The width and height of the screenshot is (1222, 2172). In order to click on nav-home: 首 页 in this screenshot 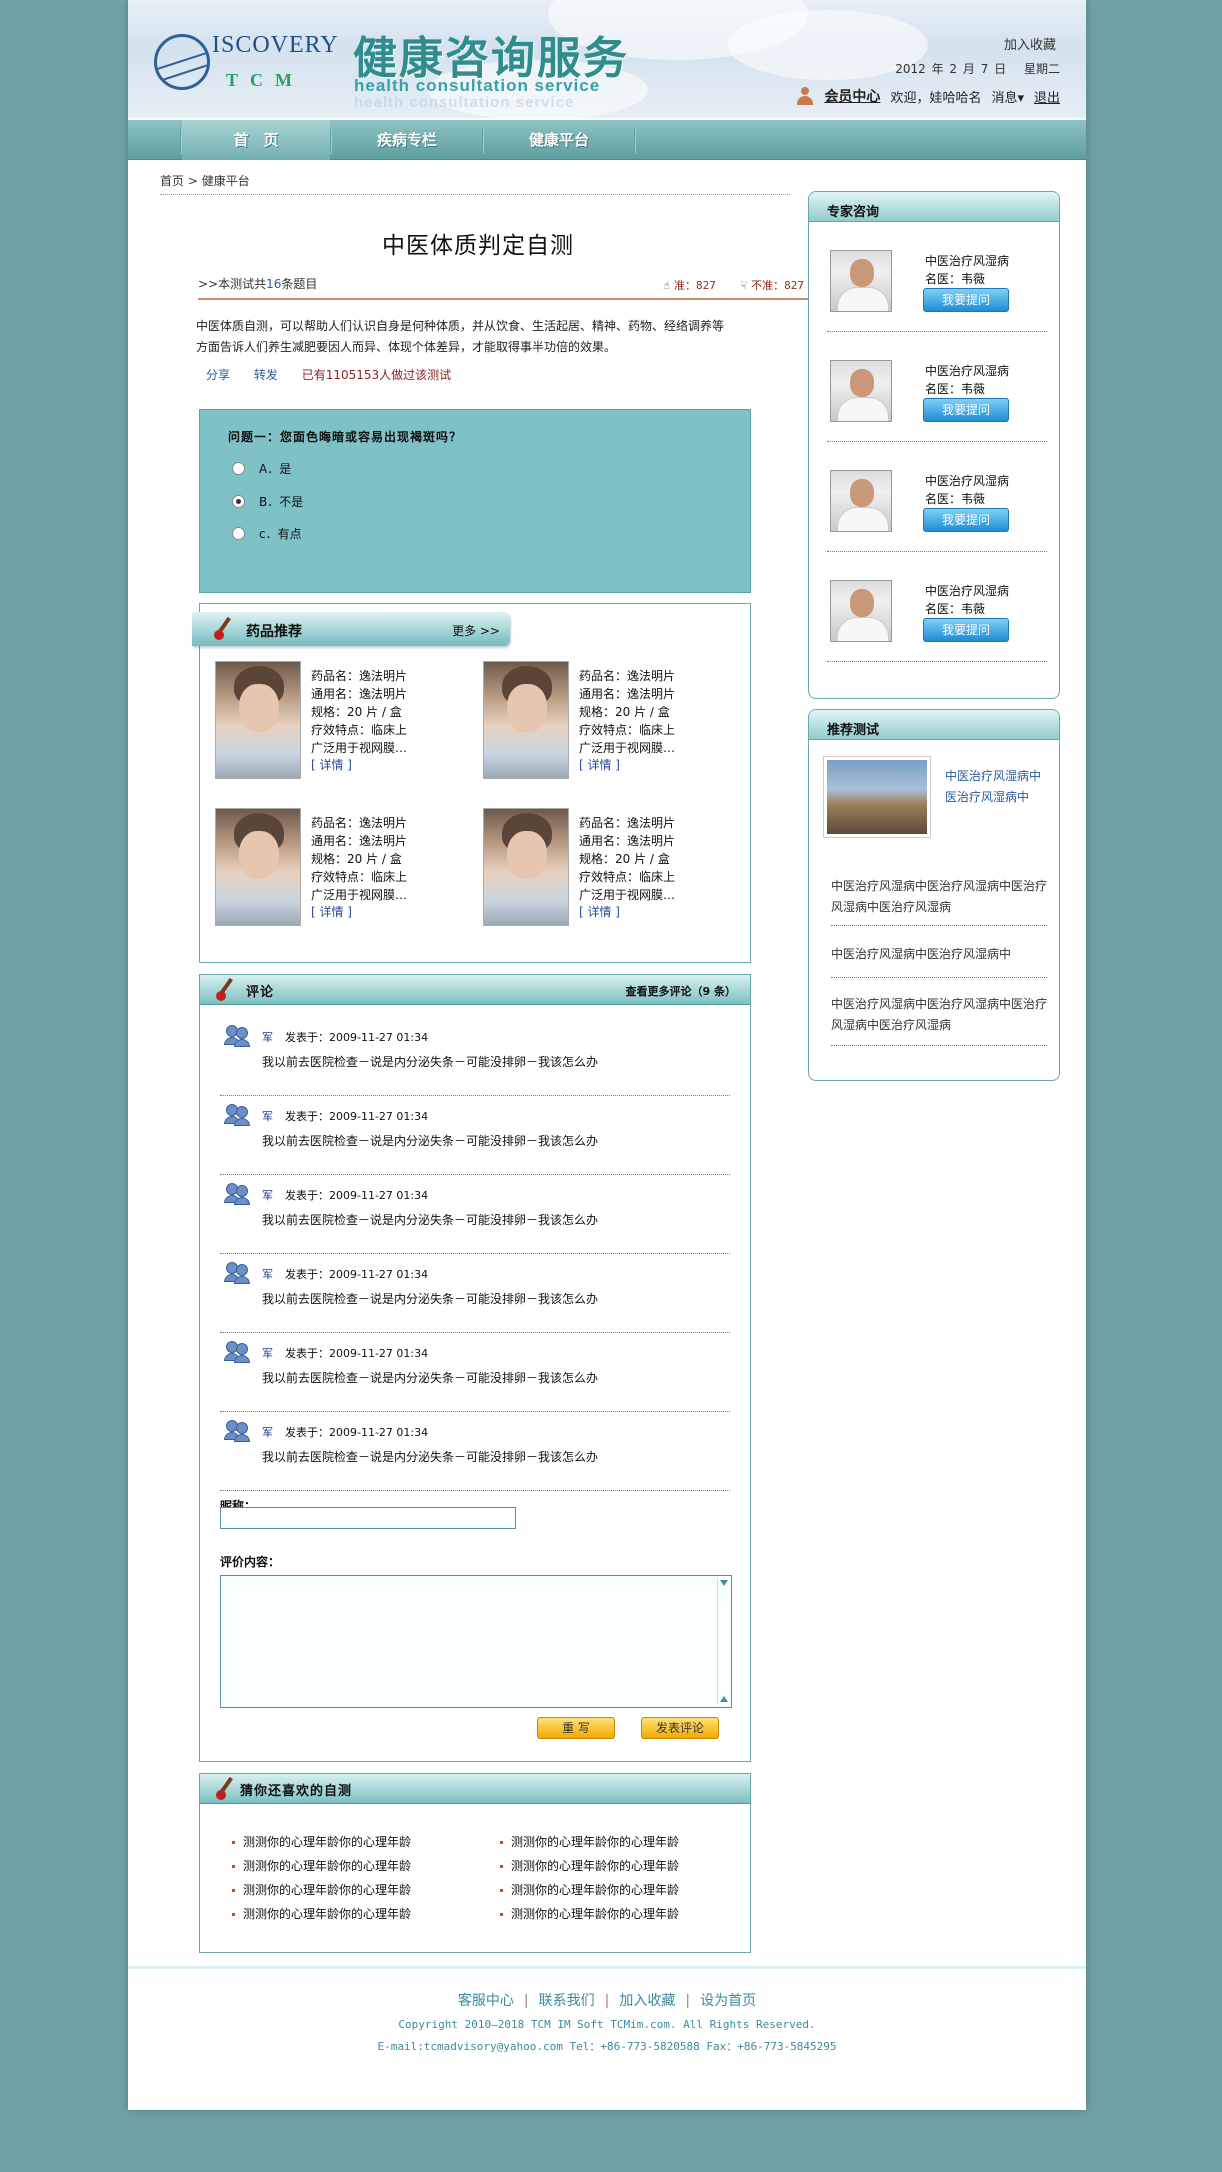, I will do `click(256, 140)`.